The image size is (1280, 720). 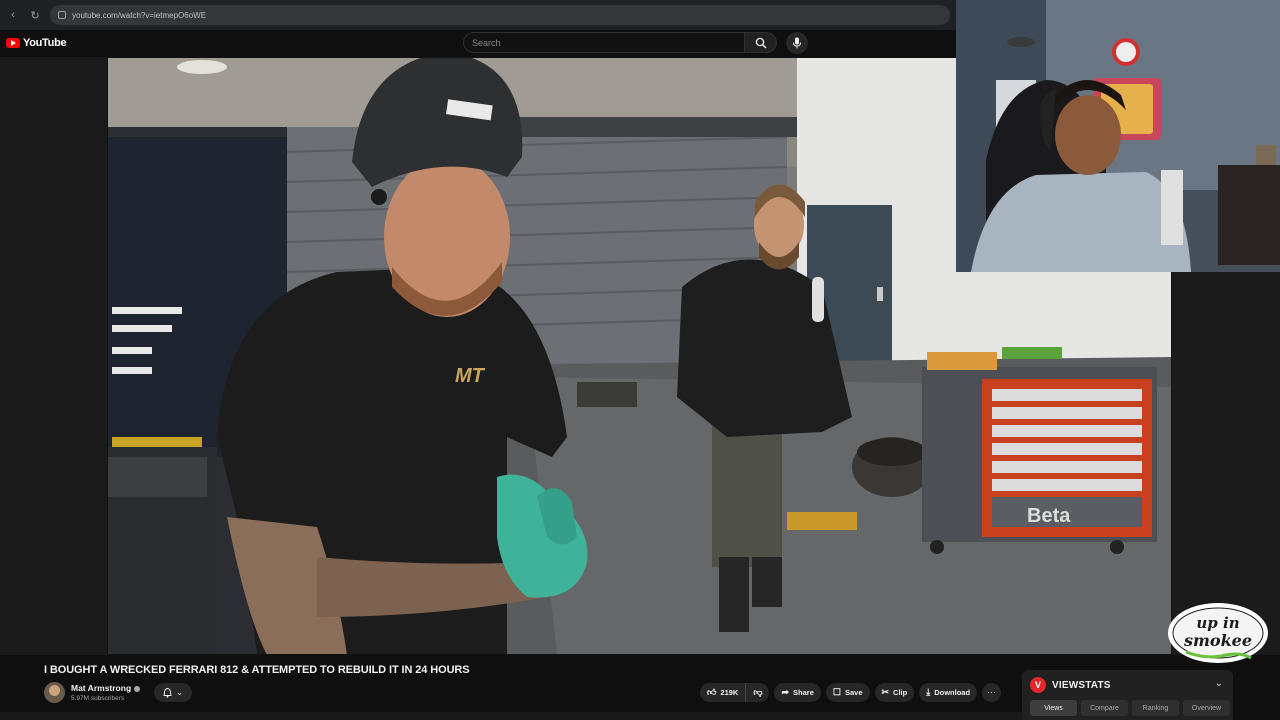 I want to click on like-dislike-group: 👍︎ 219K 👎︎, so click(x=735, y=692).